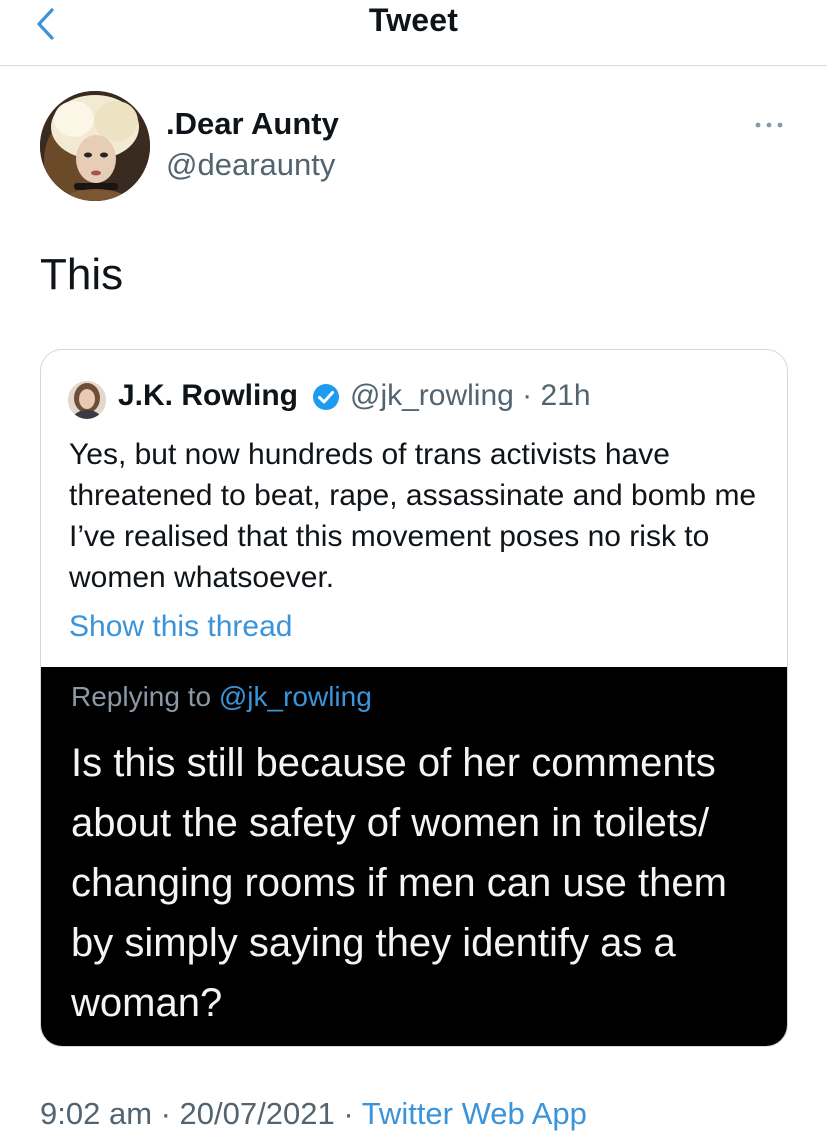 The width and height of the screenshot is (827, 1136). I want to click on replying-to: Replying to @jk_rowling, so click(221, 697).